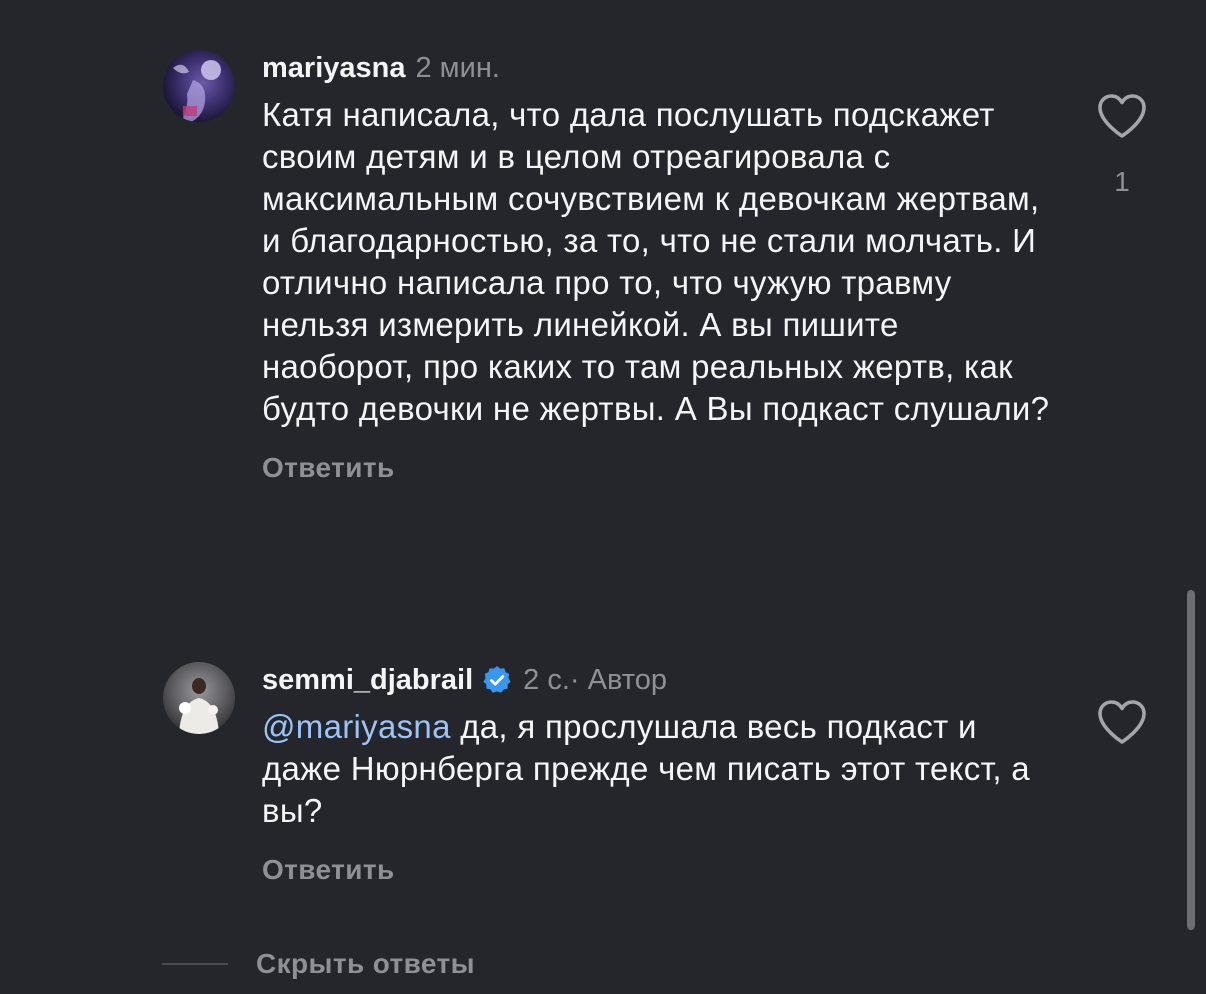  What do you see at coordinates (497, 680) in the screenshot?
I see `verified-badge-icon` at bounding box center [497, 680].